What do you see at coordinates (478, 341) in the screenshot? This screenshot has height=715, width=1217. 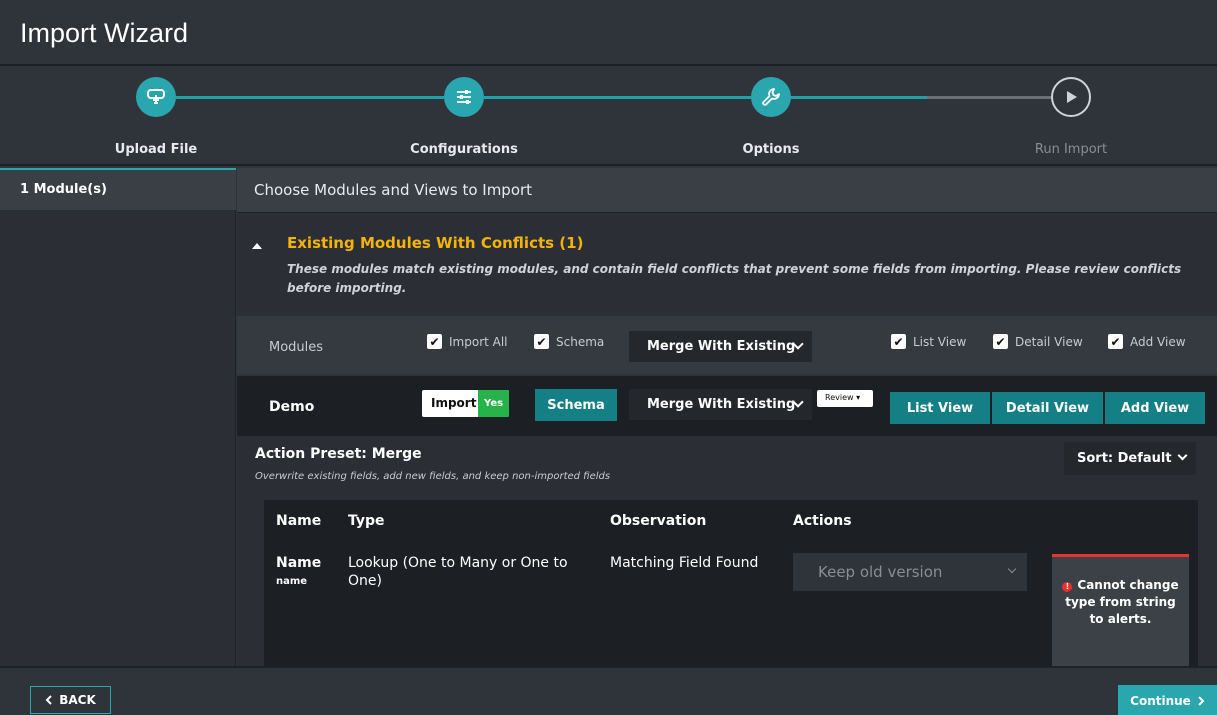 I see `import-all-label: Import All` at bounding box center [478, 341].